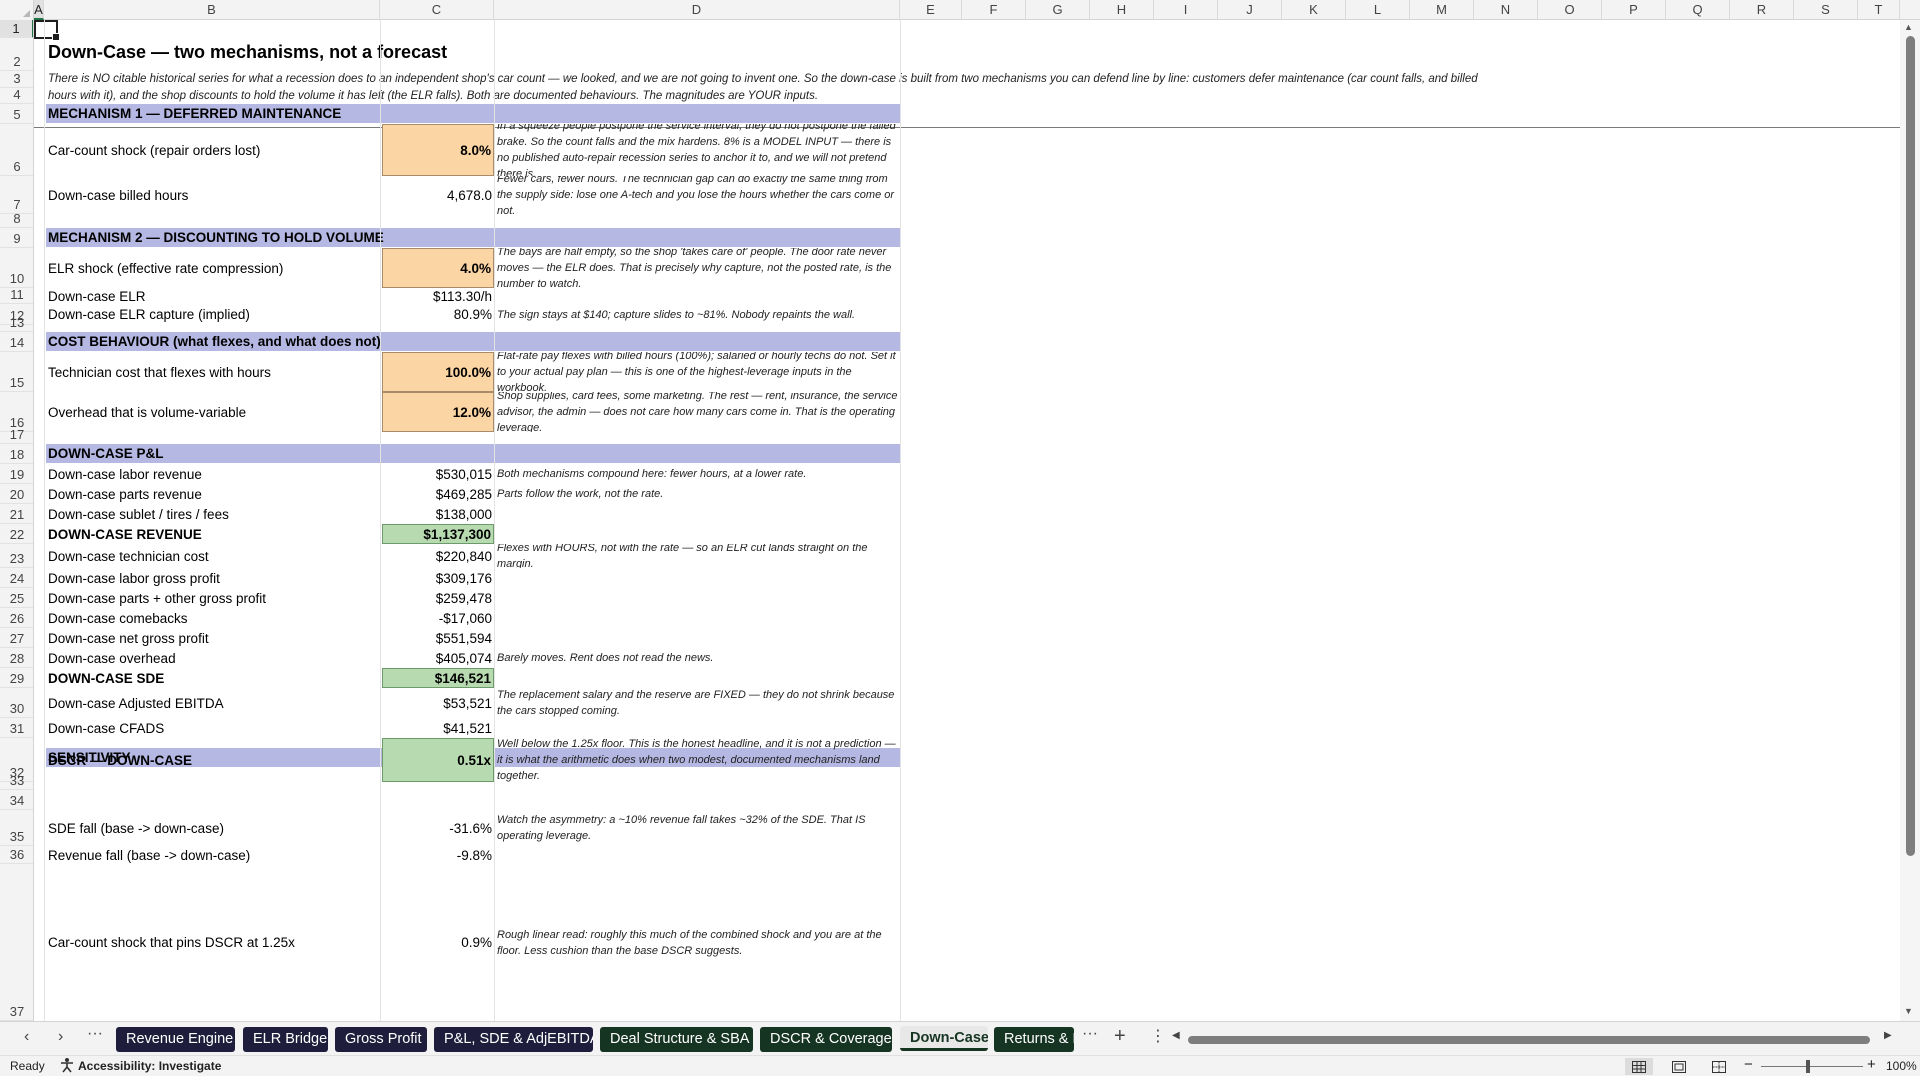 This screenshot has height=1076, width=1920. Describe the element at coordinates (438, 412) in the screenshot. I see `input-cell: 12.0%` at that location.